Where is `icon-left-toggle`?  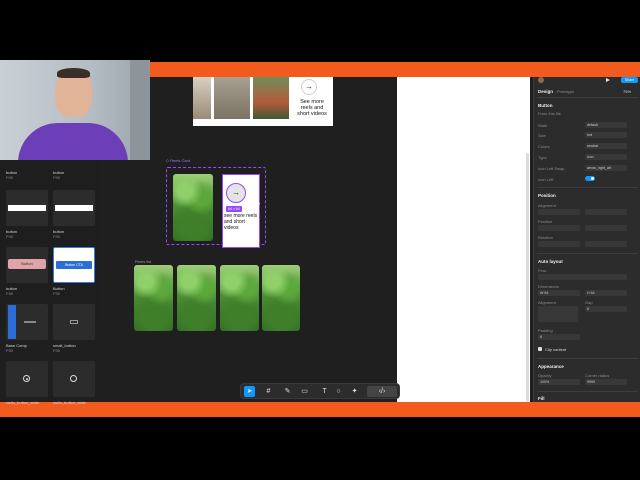
icon-left-toggle is located at coordinates (590, 178).